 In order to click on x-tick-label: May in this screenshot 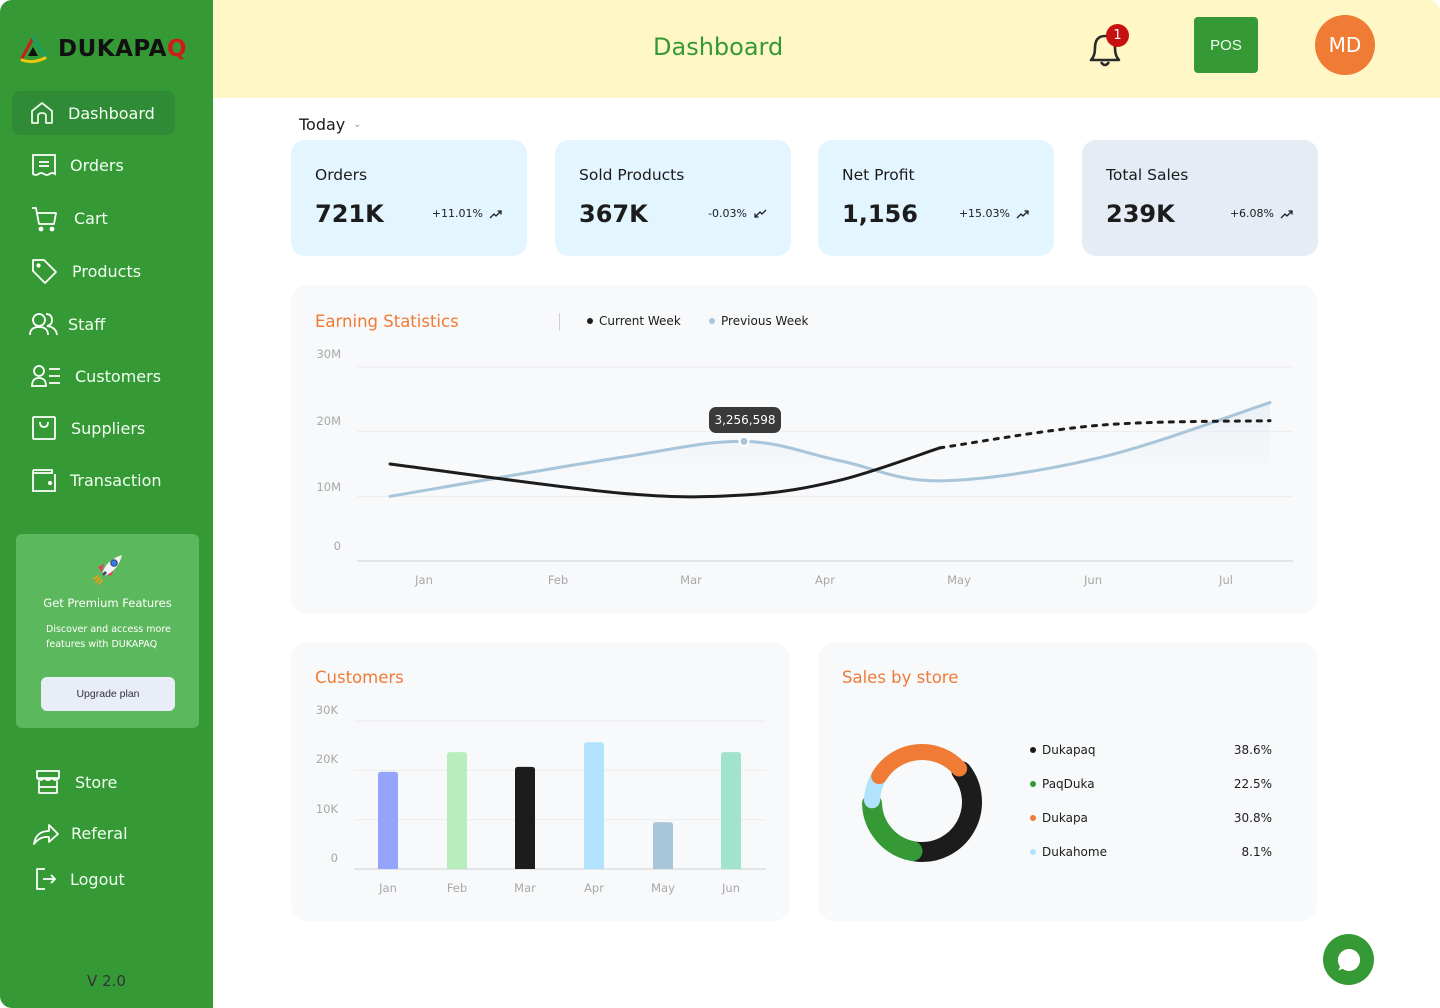, I will do `click(663, 888)`.